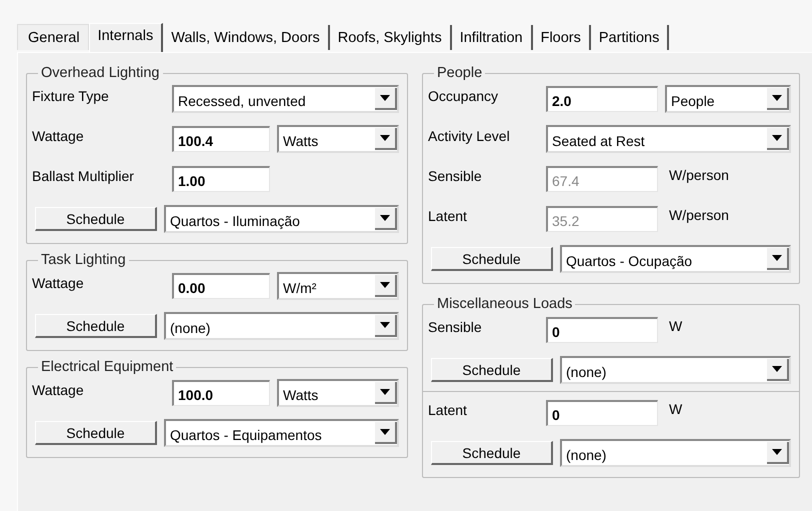 This screenshot has height=511, width=812. Describe the element at coordinates (391, 37) in the screenshot. I see `tab: Roofs, Skylights` at that location.